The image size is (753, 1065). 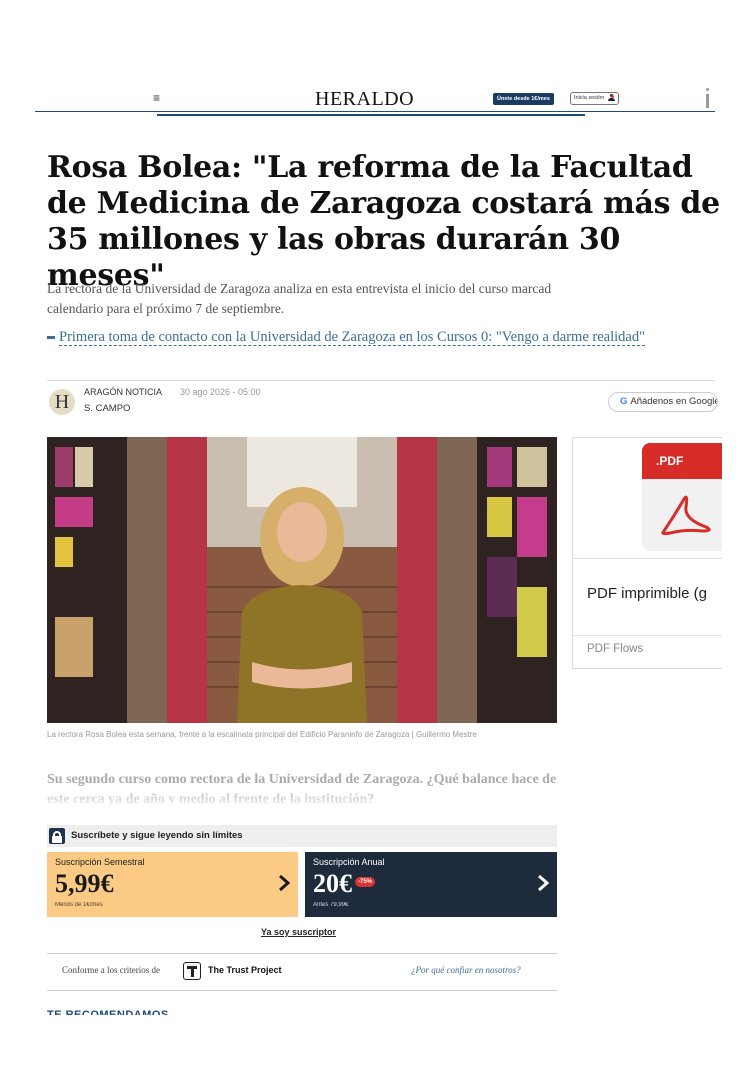 I want to click on related-bullet, so click(x=51, y=338).